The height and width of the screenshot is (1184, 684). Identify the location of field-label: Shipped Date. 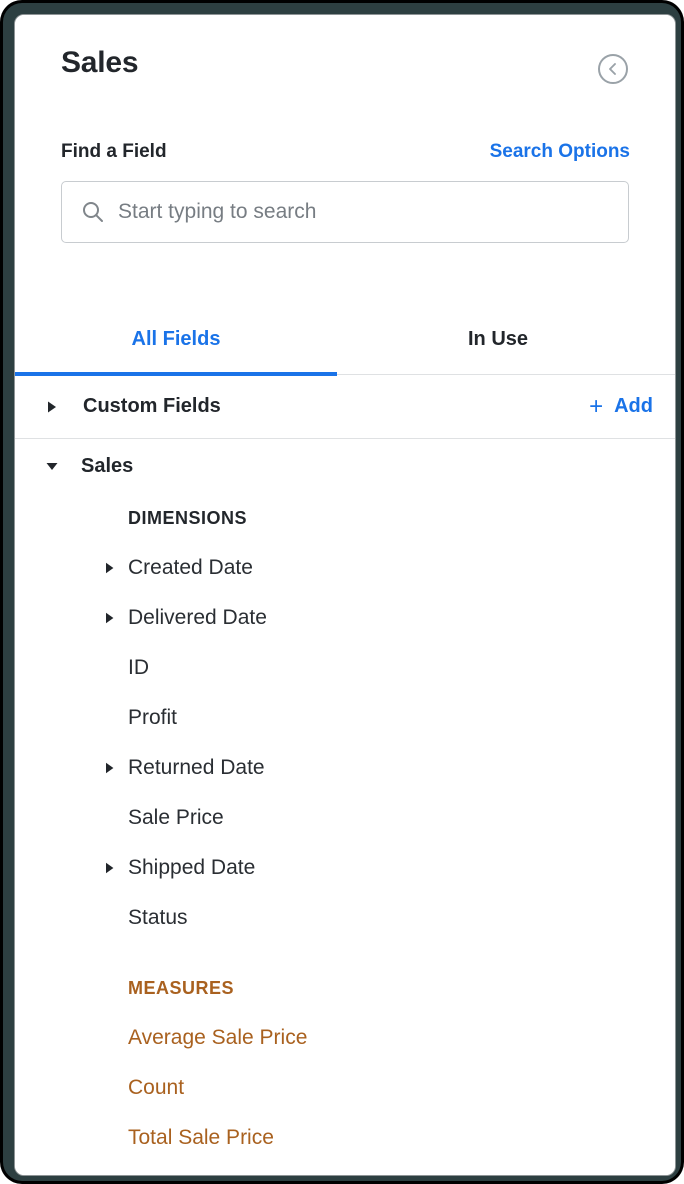
(192, 867).